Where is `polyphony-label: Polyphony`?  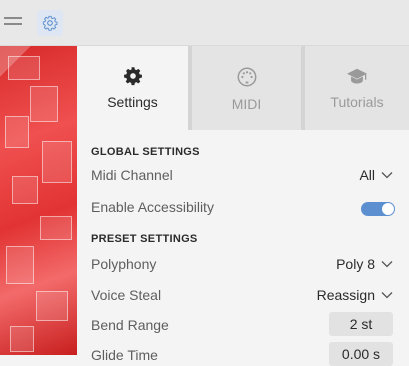
polyphony-label: Polyphony is located at coordinates (124, 264).